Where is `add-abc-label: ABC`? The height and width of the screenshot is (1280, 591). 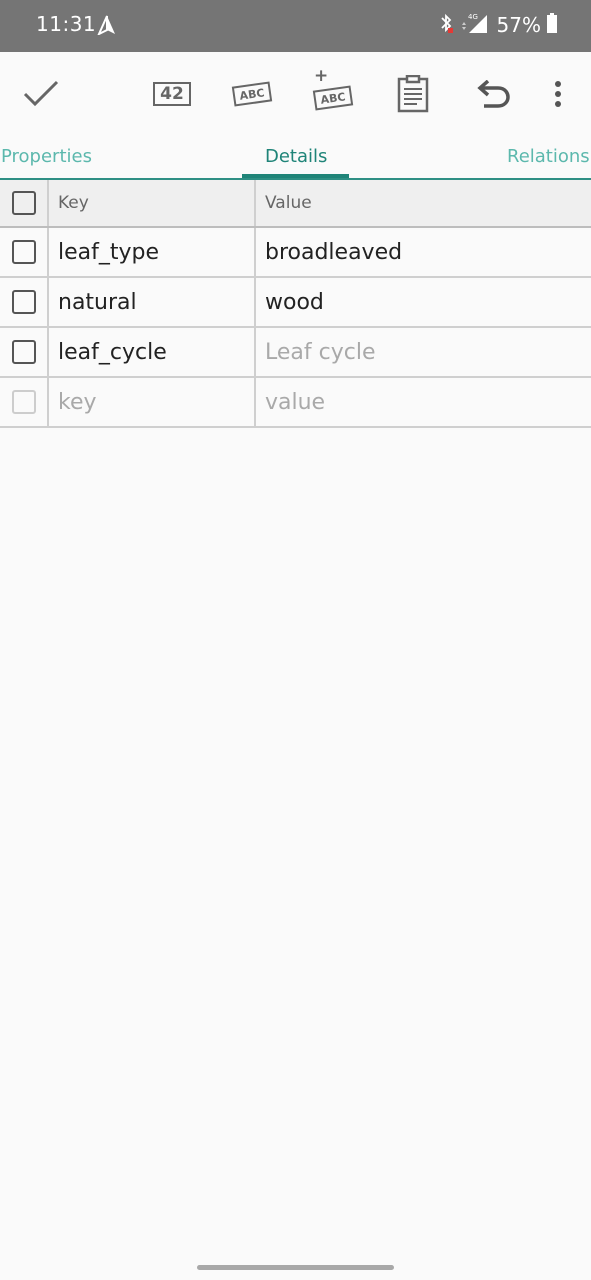 add-abc-label: ABC is located at coordinates (333, 98).